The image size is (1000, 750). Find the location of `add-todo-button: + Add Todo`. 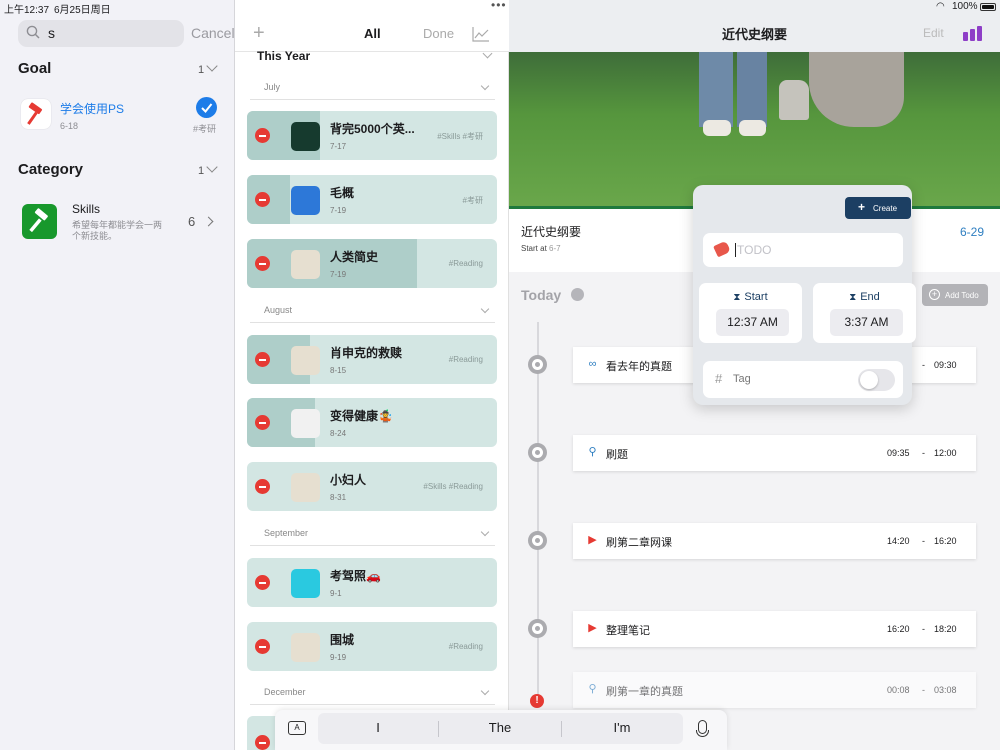

add-todo-button: + Add Todo is located at coordinates (955, 295).